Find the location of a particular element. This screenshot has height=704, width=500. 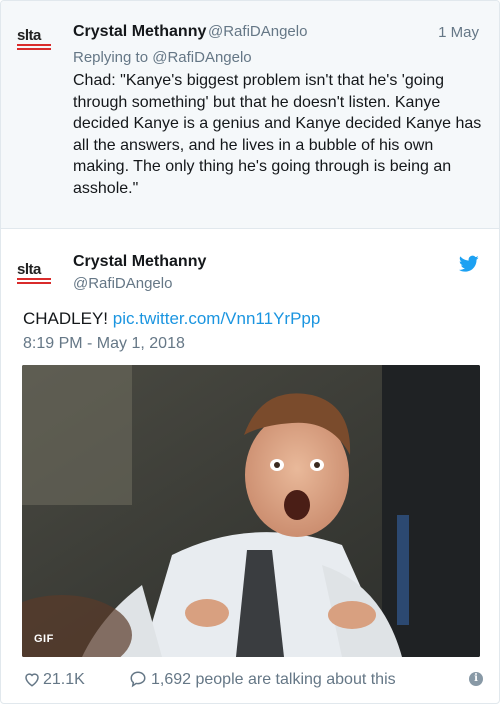

like-count: 21.1K is located at coordinates (64, 680).